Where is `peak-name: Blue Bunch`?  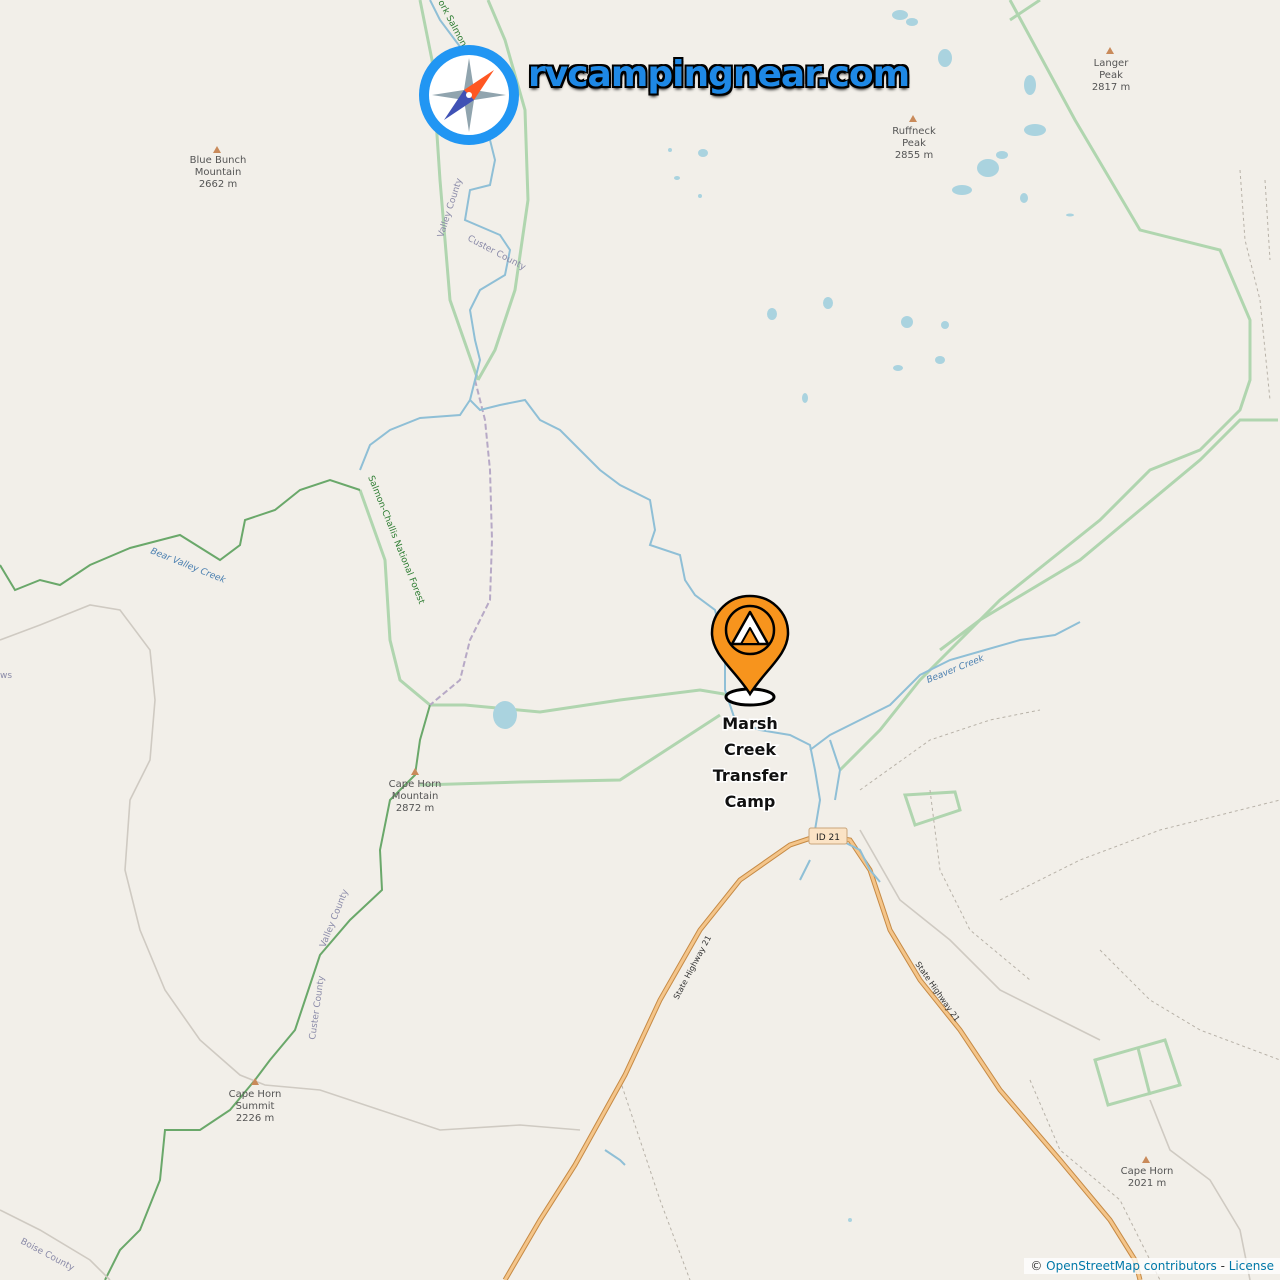 peak-name: Blue Bunch is located at coordinates (218, 160).